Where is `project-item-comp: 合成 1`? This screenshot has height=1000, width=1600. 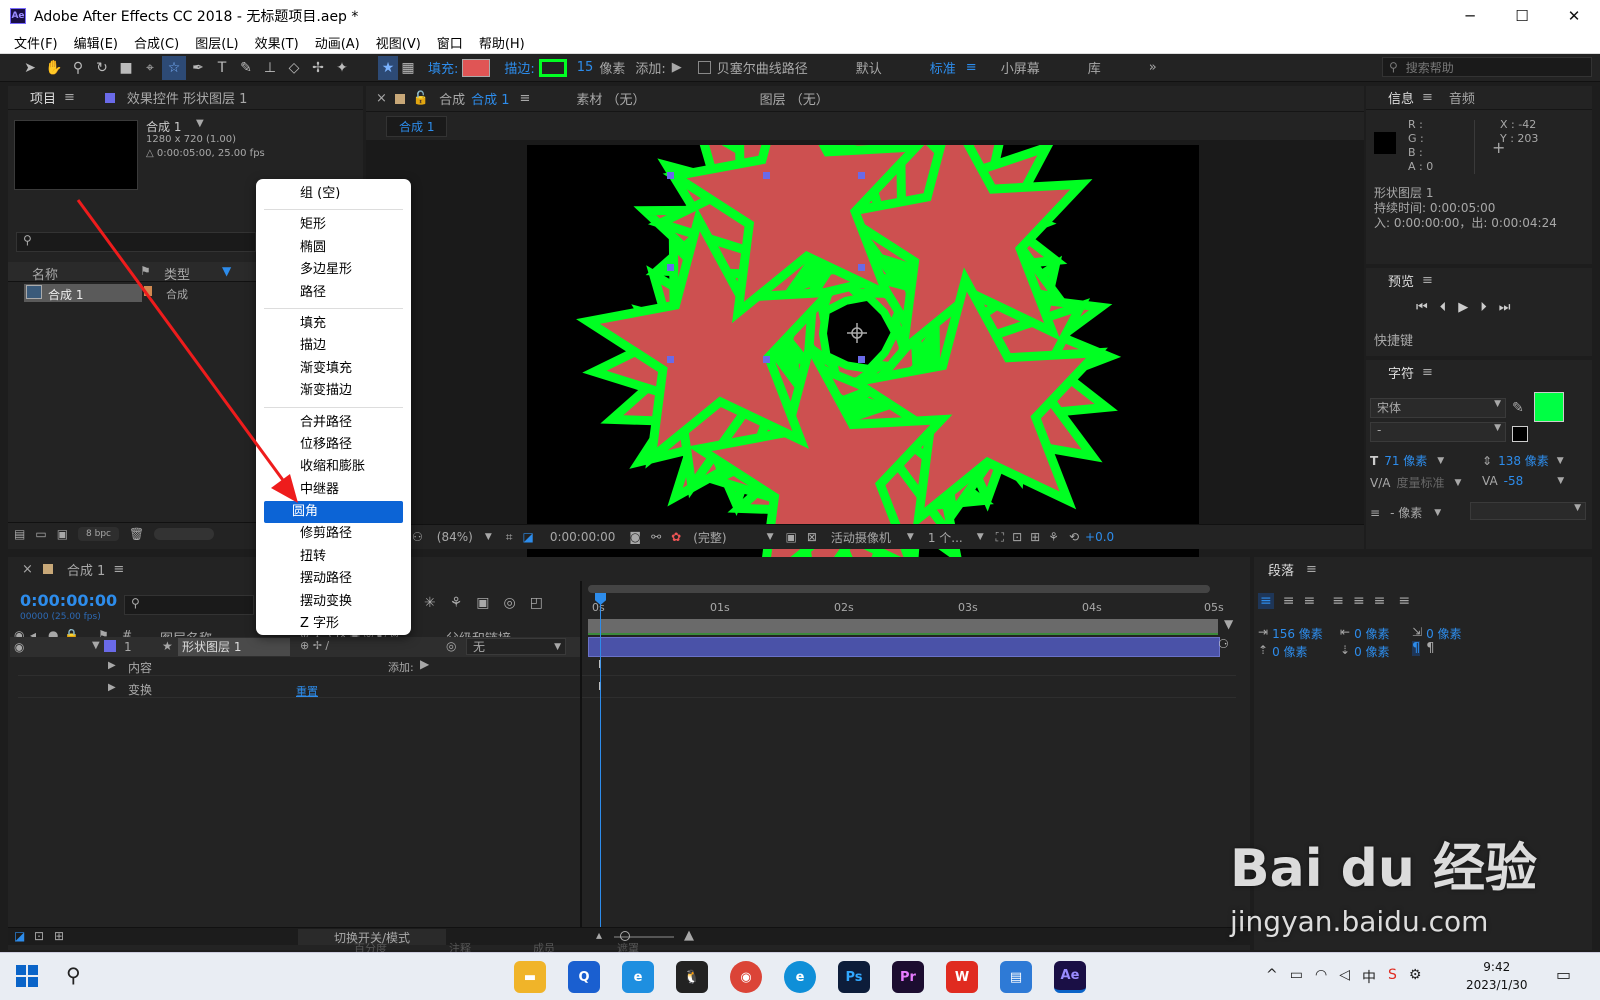 project-item-comp: 合成 1 is located at coordinates (83, 293).